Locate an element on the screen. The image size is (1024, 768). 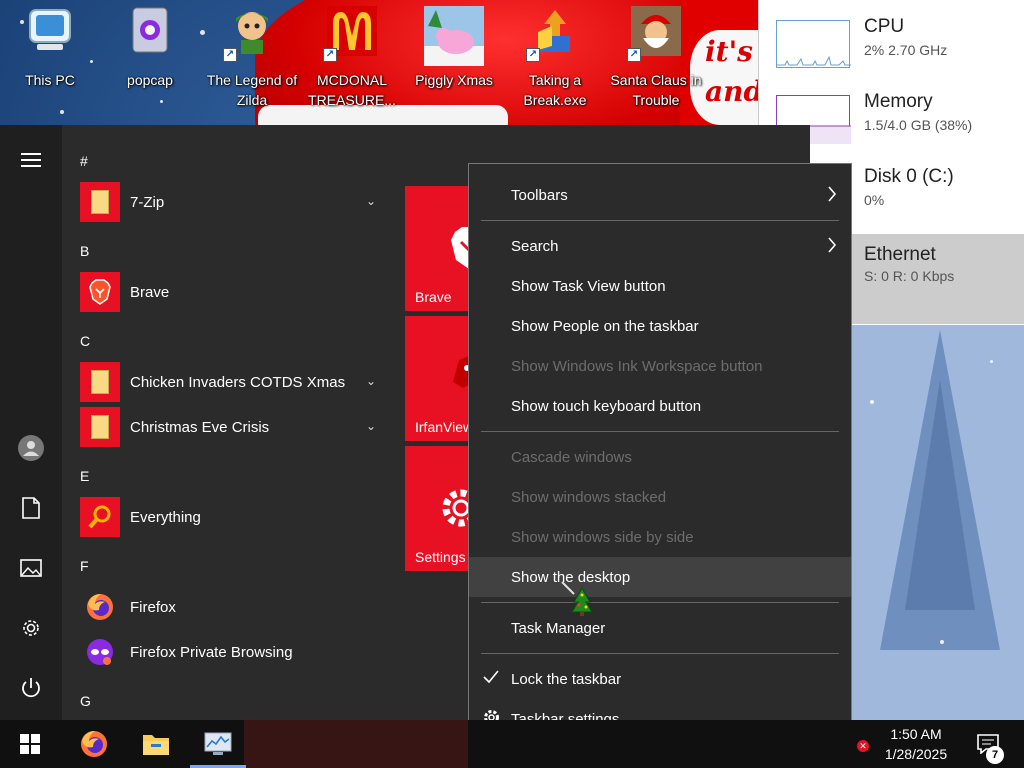
desktop-icon-legend-of-zilda: ↗ The Legend of Zilda is located at coordinates (252, 62).